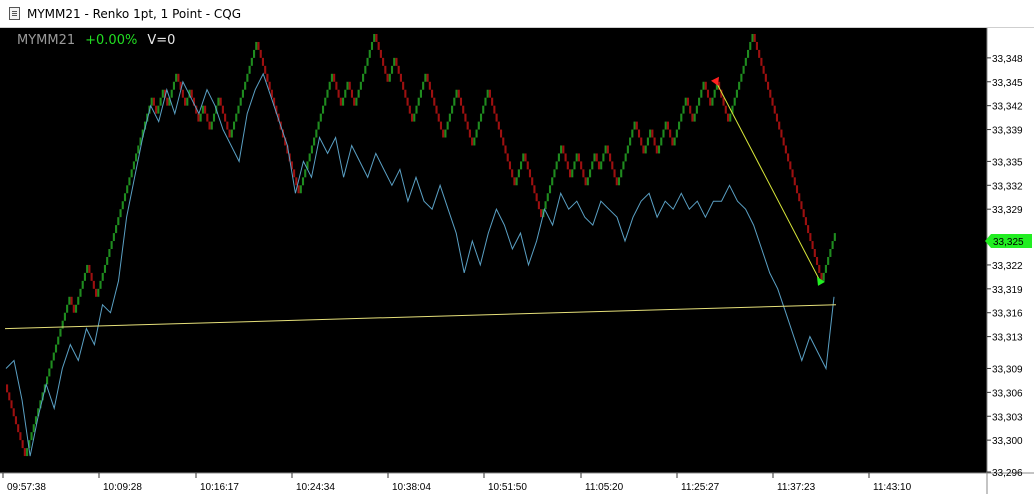  Describe the element at coordinates (1007, 338) in the screenshot. I see `y-tick-label: 33,313` at that location.